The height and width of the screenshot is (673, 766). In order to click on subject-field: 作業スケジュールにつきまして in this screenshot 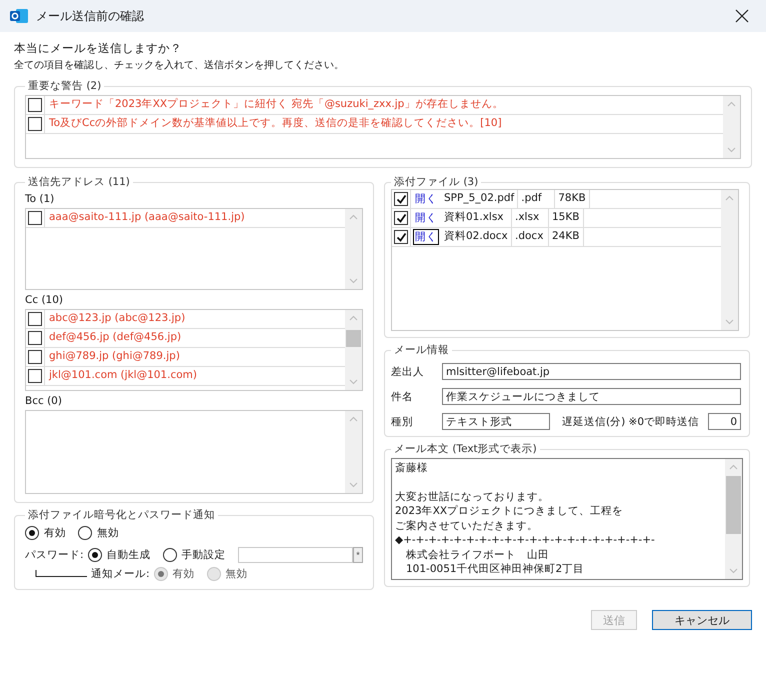, I will do `click(591, 396)`.